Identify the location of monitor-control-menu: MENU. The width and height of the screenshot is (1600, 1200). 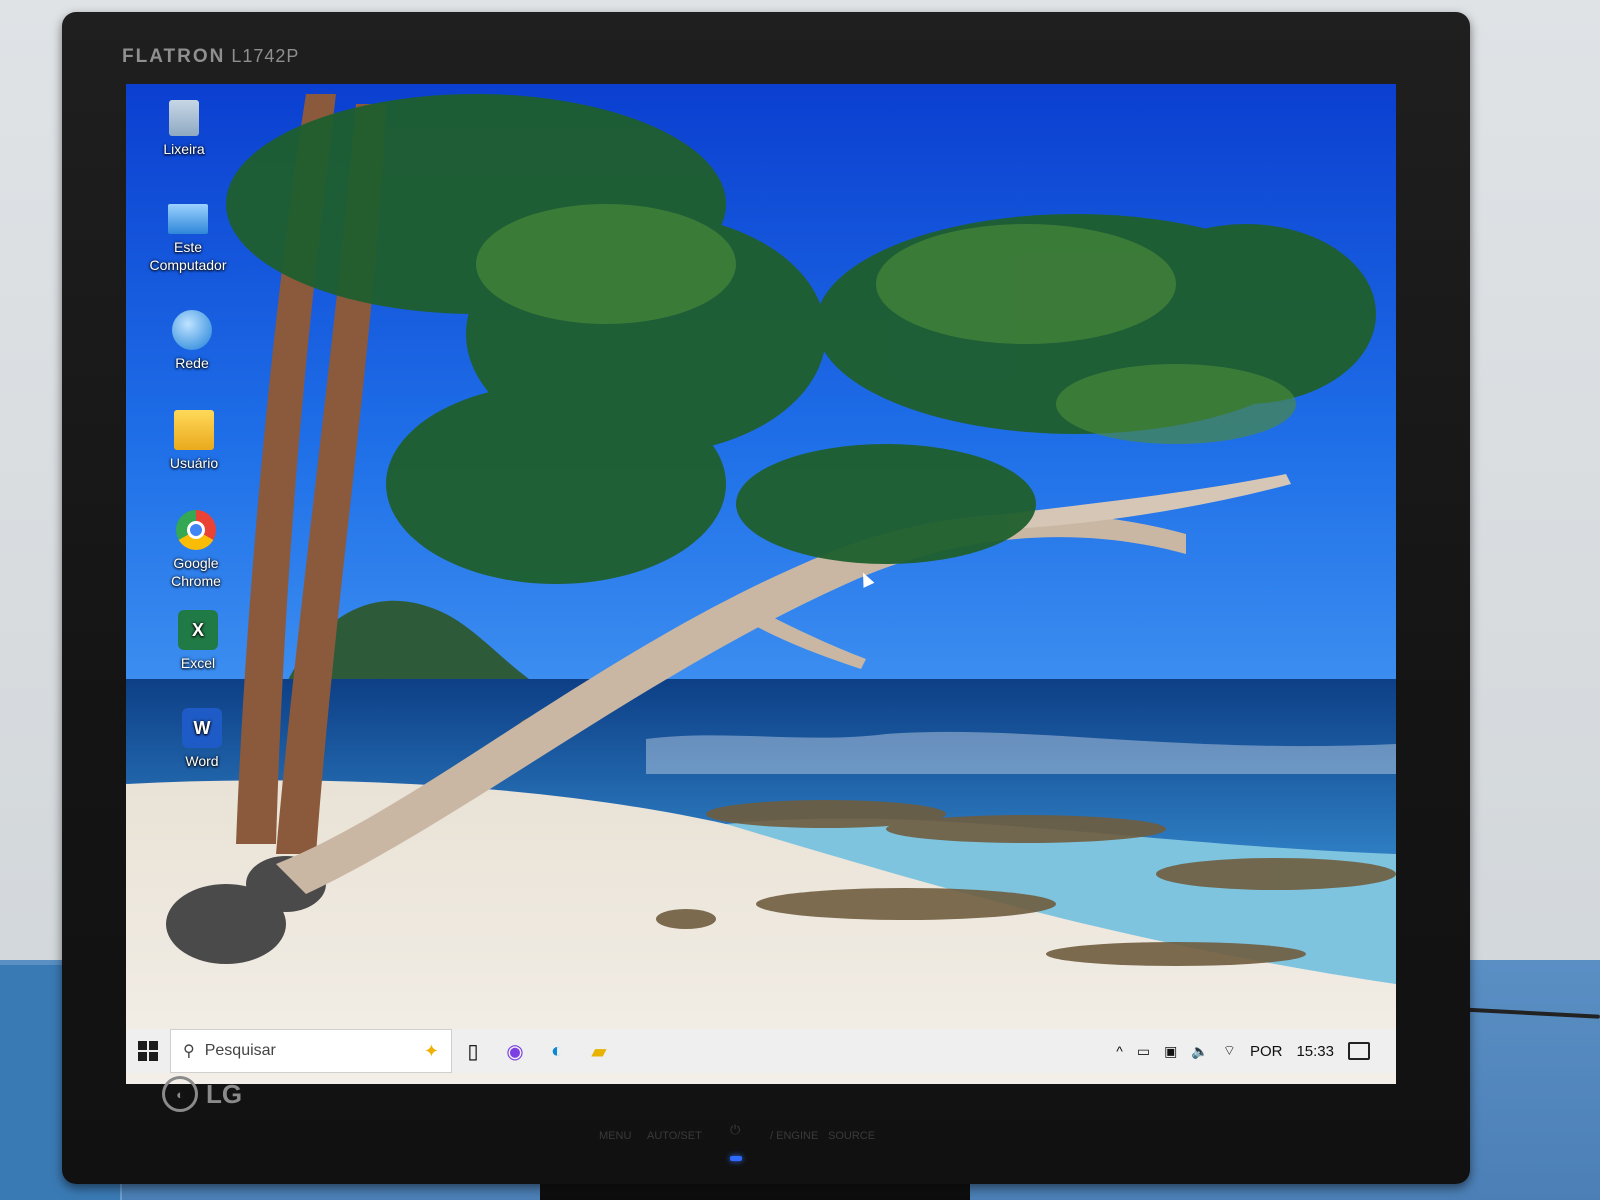
(615, 1136).